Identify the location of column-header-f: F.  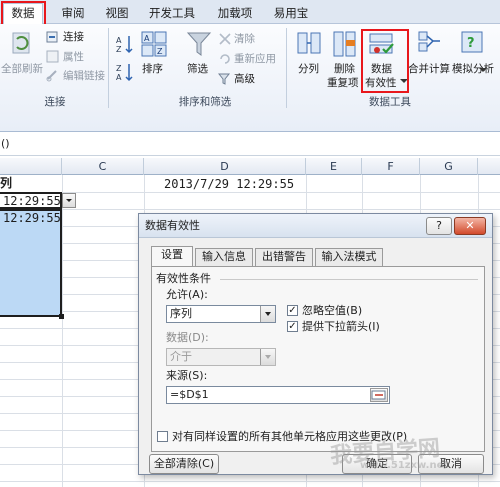
(391, 166).